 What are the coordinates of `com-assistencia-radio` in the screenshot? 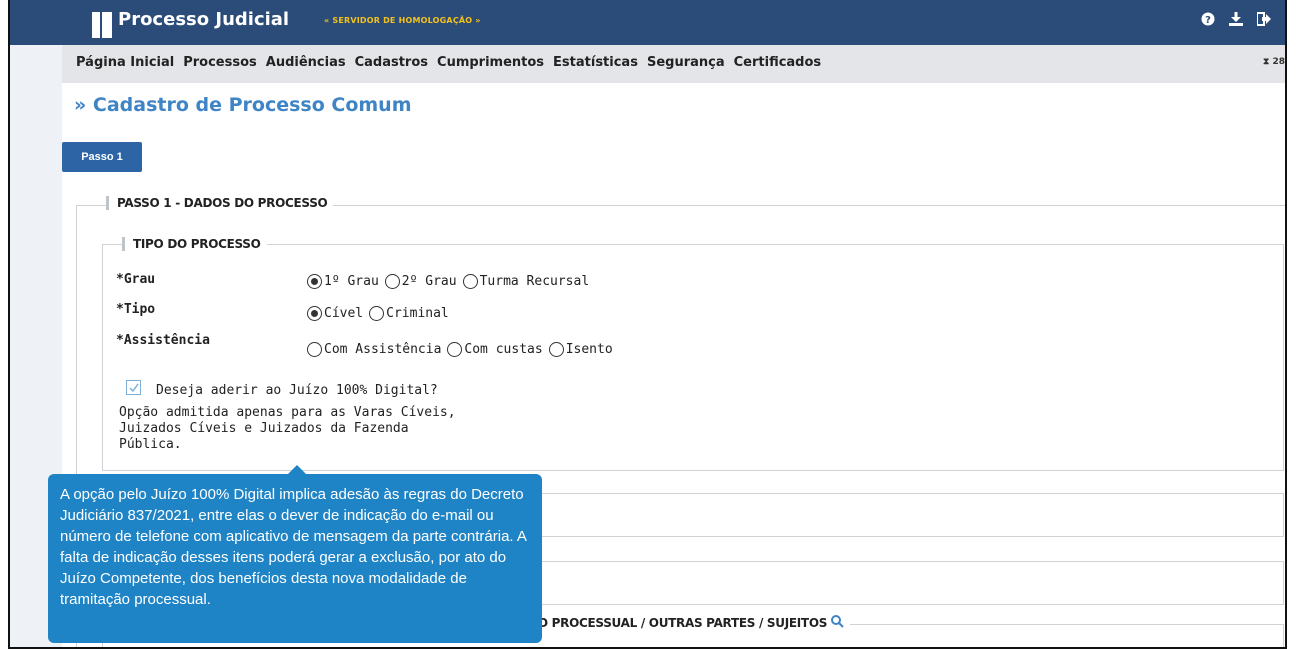 It's located at (314, 349).